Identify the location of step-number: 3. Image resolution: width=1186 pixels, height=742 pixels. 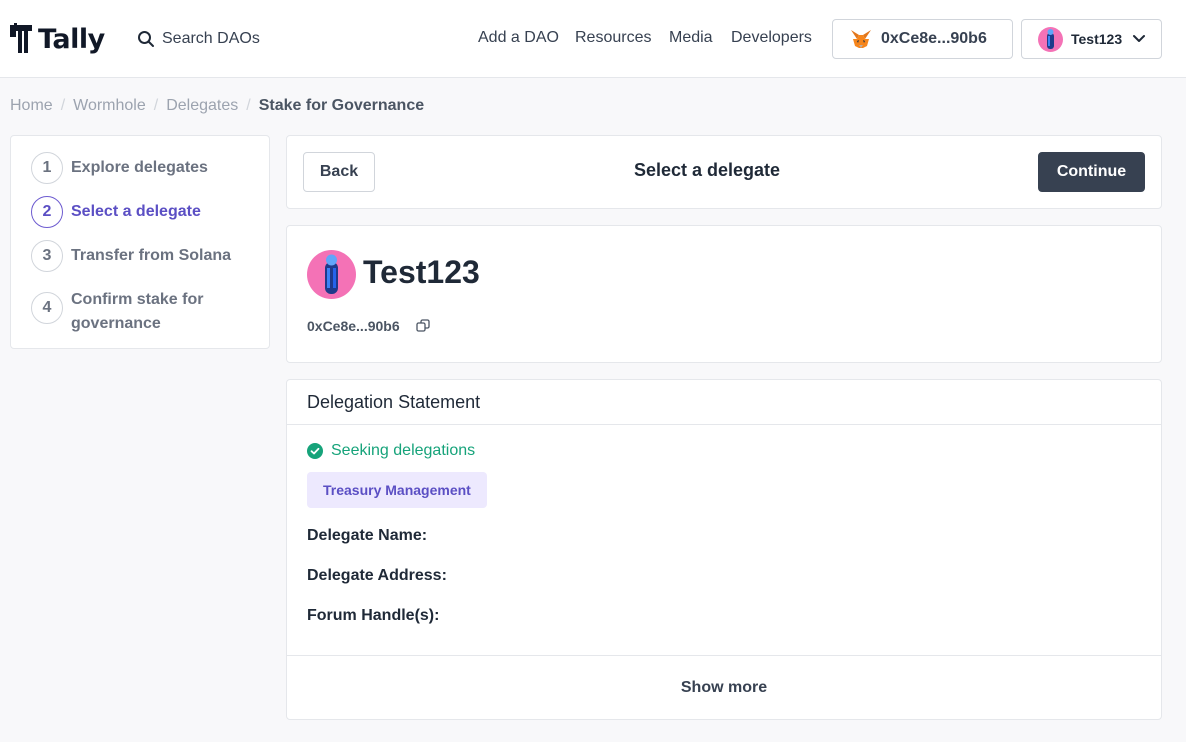
(47, 256).